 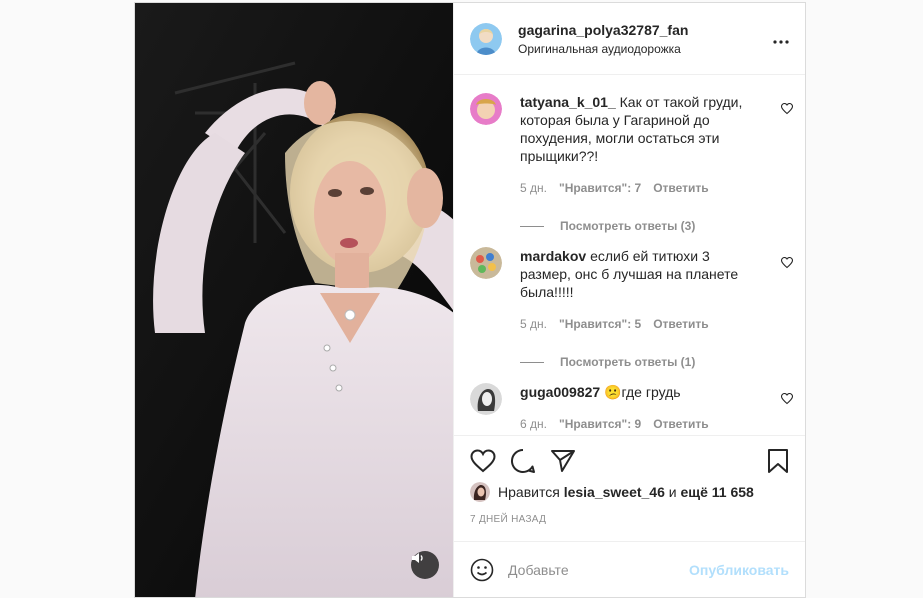 What do you see at coordinates (613, 392) in the screenshot?
I see `comment-emoji: 😕` at bounding box center [613, 392].